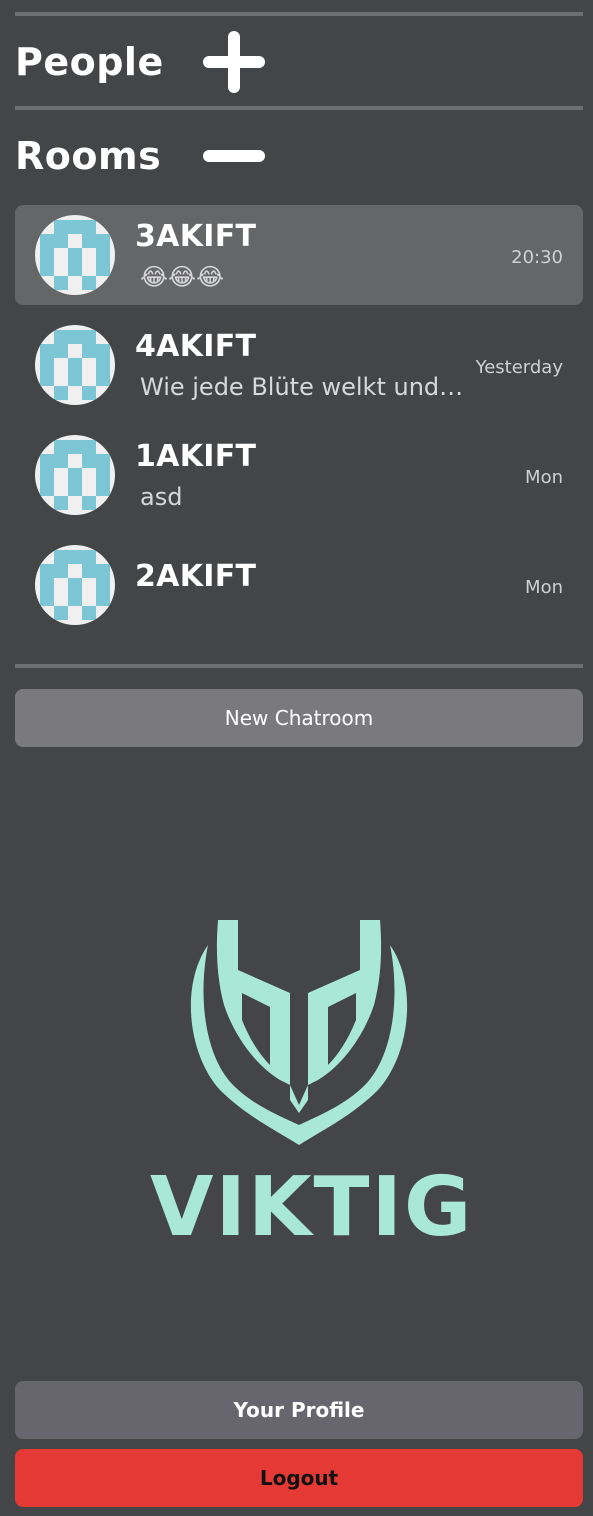 This screenshot has width=593, height=1516. Describe the element at coordinates (234, 156) in the screenshot. I see `minus-icon` at that location.